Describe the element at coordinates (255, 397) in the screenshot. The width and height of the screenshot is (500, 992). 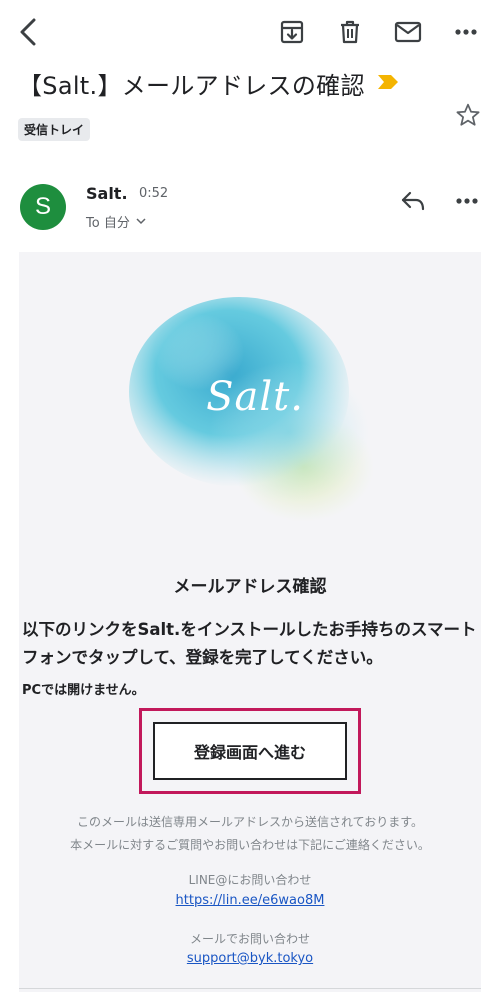
I see `logo-wordmark: Salt.` at that location.